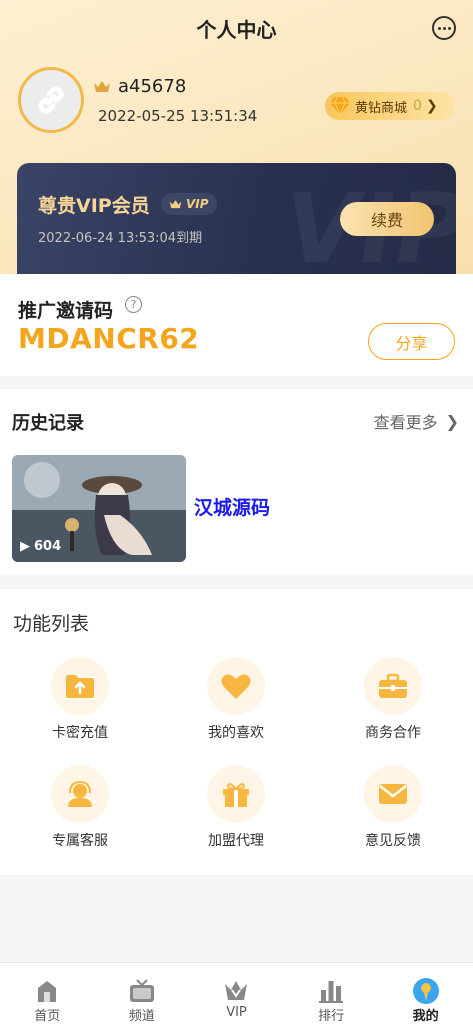 This screenshot has width=473, height=1024. I want to click on bottom-tab-bar: 首页 频道 VIP 排行 我的, so click(236, 993).